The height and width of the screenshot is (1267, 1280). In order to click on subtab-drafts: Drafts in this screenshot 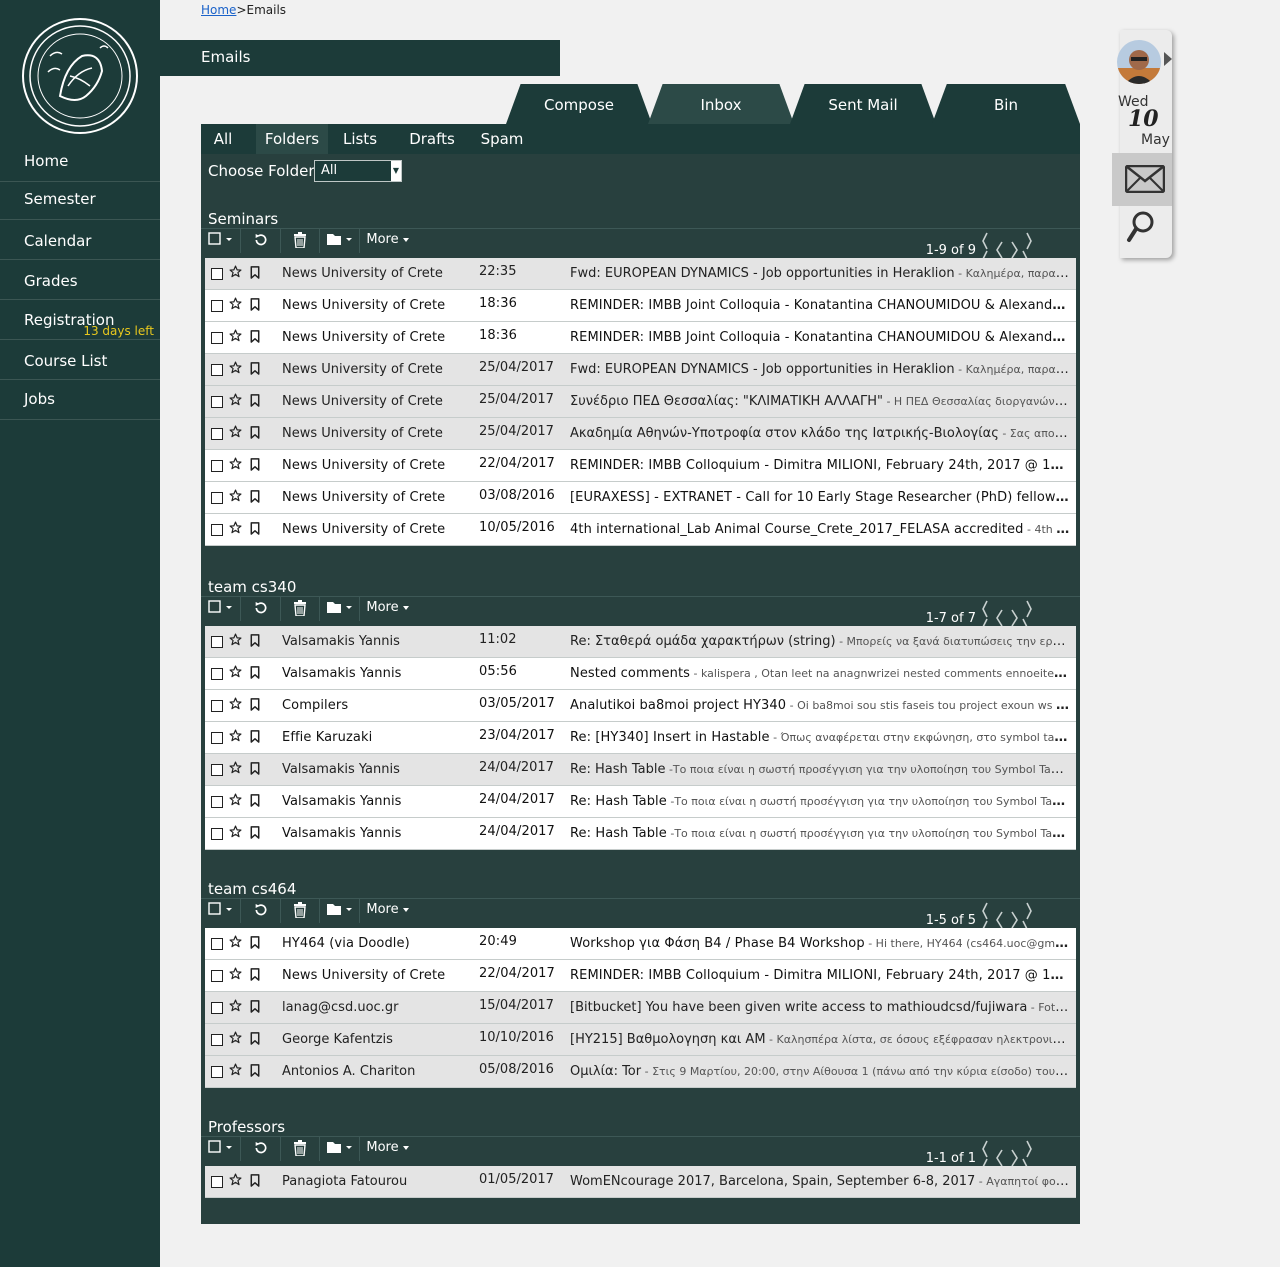, I will do `click(432, 139)`.